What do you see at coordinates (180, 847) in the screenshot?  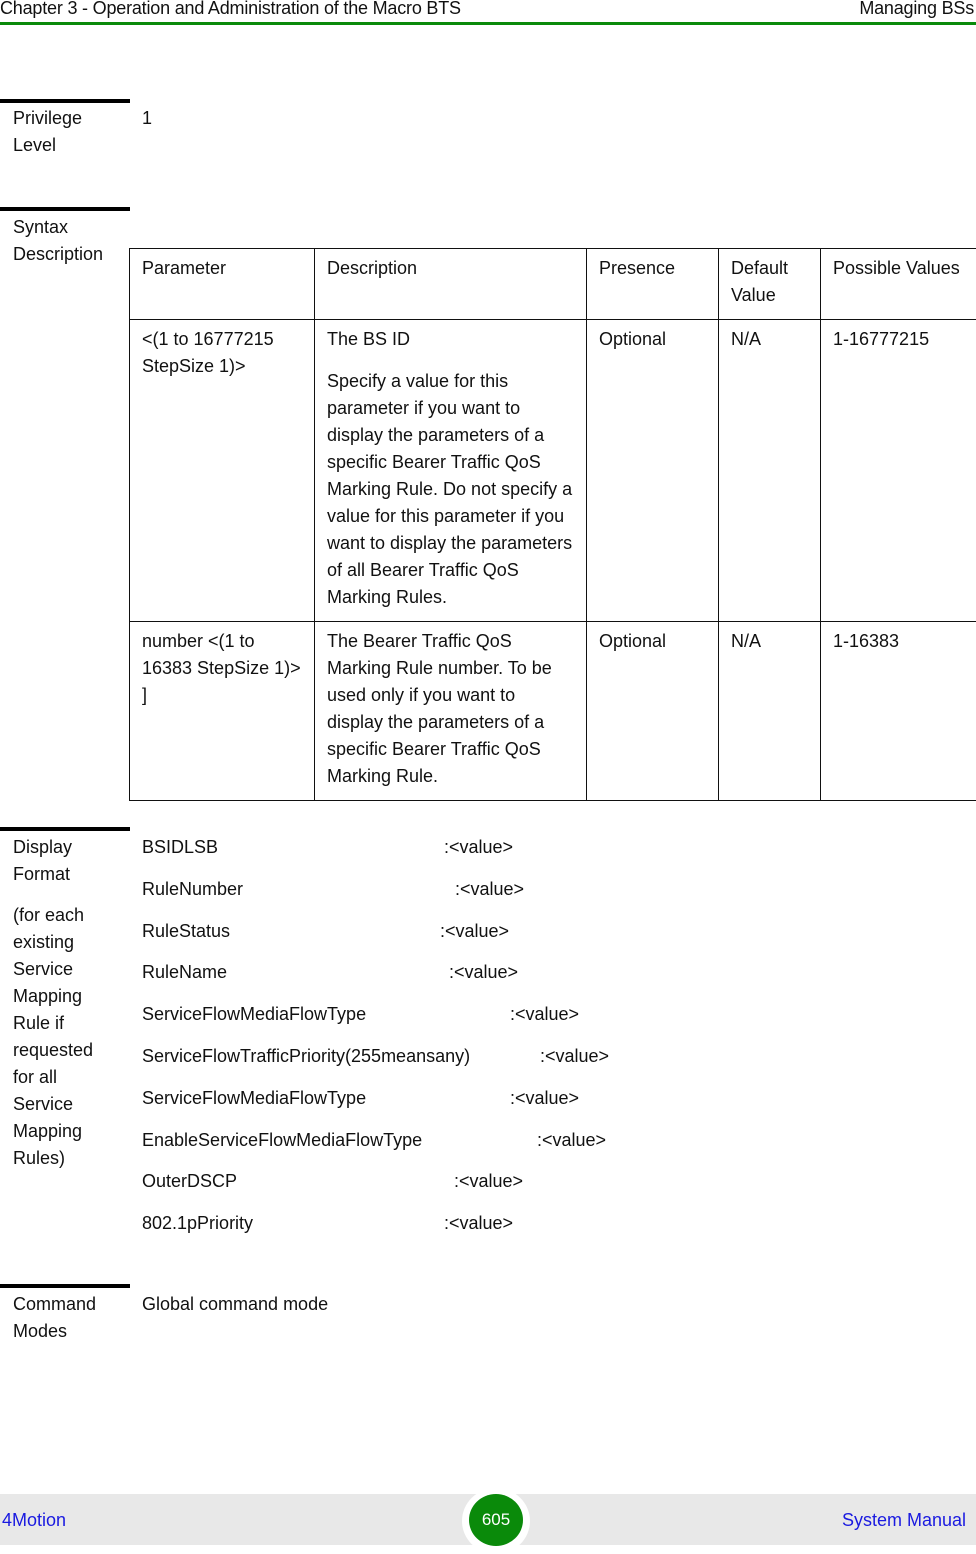 I see `field-name: BSIDLSB` at bounding box center [180, 847].